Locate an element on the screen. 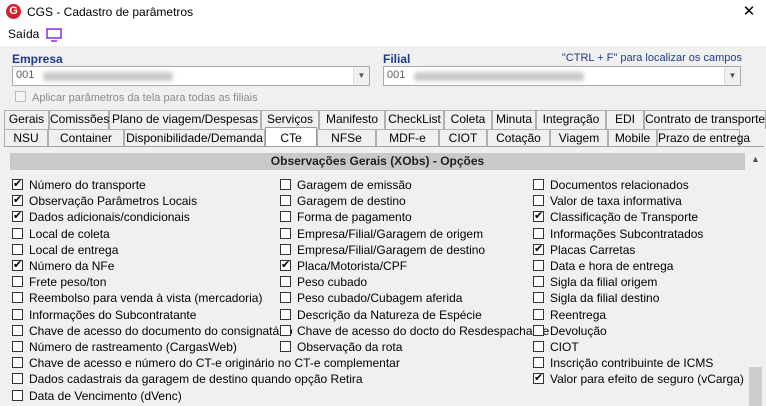 The image size is (766, 406). empresa-select: 001 ▼ is located at coordinates (191, 76).